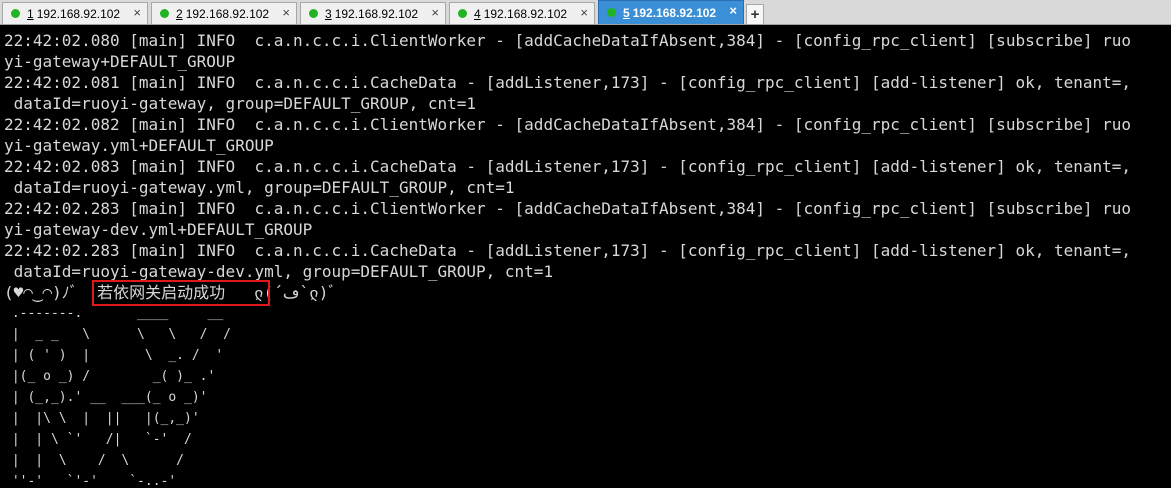  I want to click on session-tab-4: 4 192.168.92.102 ×, so click(522, 13).